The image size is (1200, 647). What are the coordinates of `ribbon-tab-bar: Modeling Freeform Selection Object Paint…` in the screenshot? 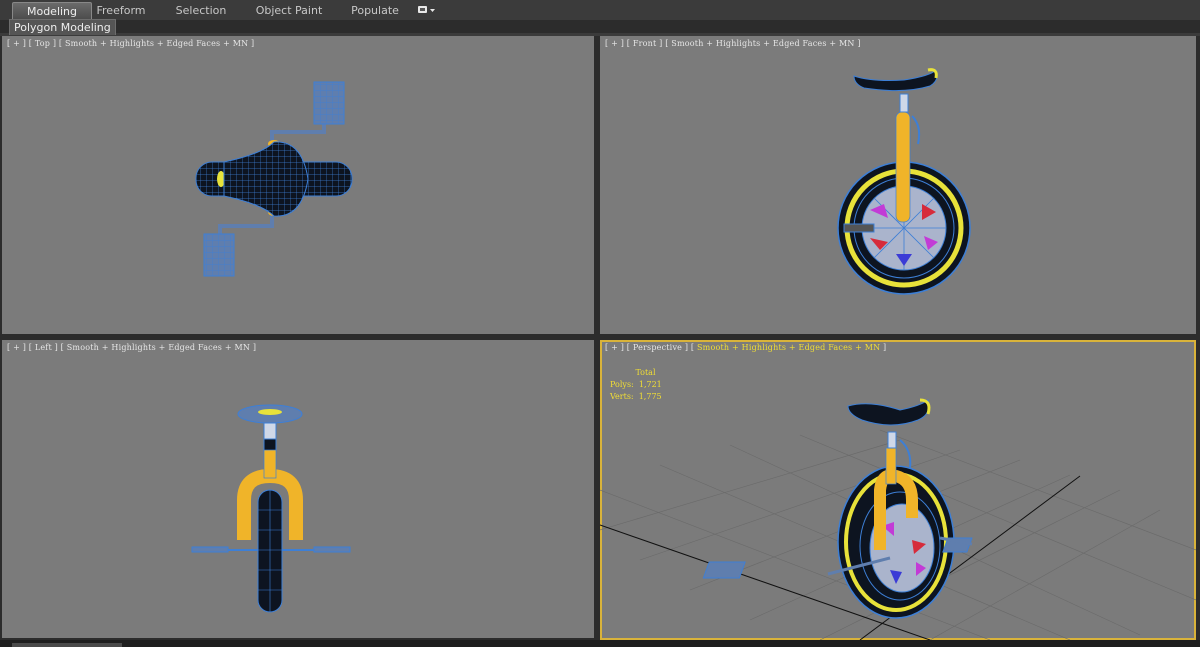 It's located at (600, 10).